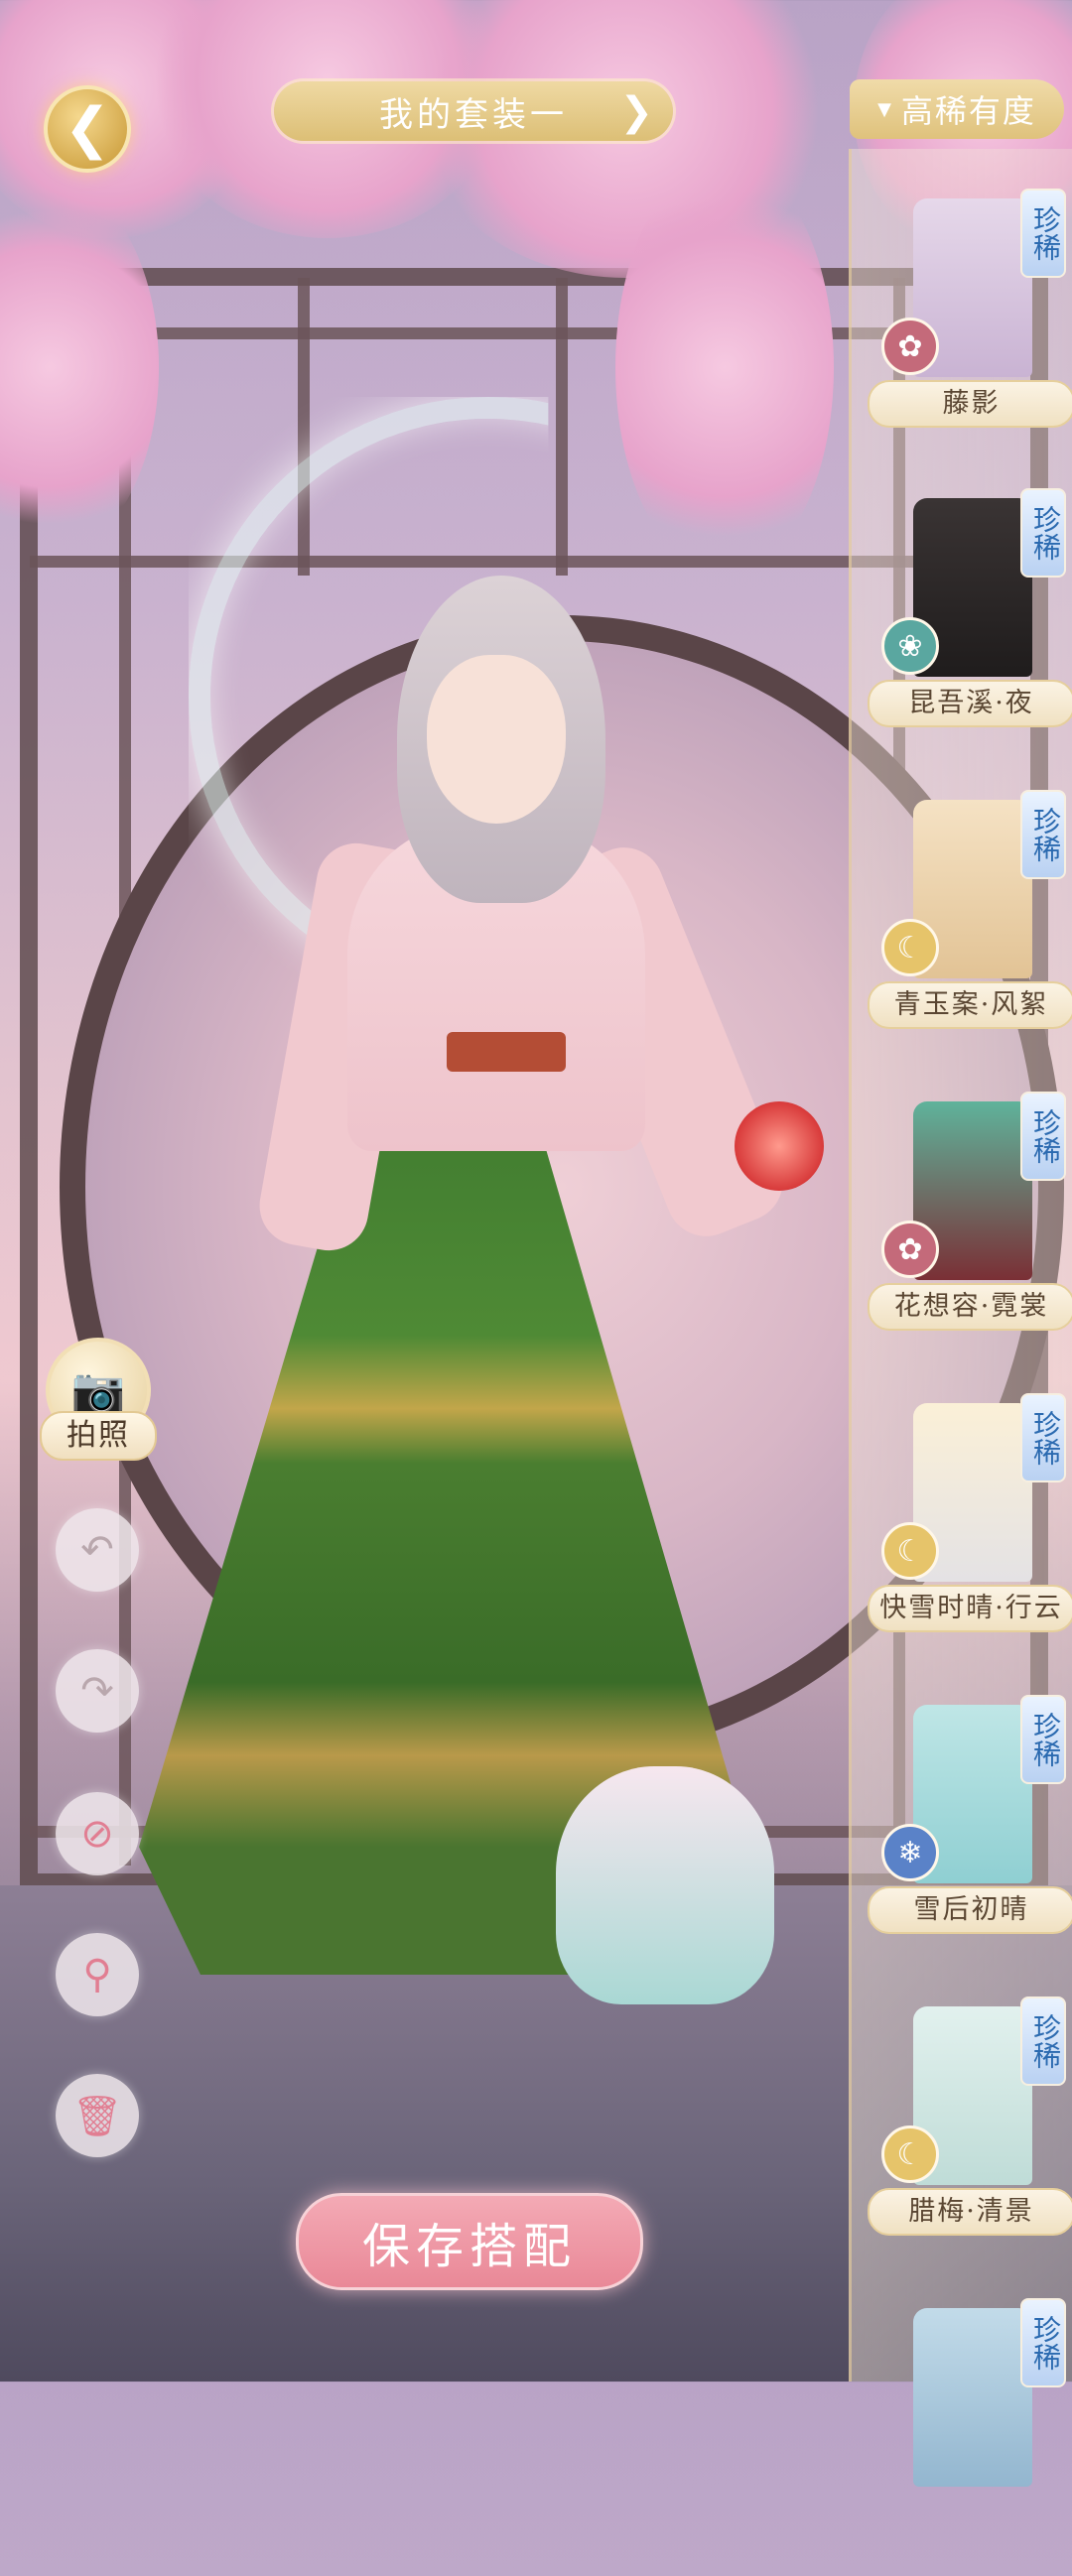  What do you see at coordinates (972, 2398) in the screenshot?
I see `garment-thumbnail` at bounding box center [972, 2398].